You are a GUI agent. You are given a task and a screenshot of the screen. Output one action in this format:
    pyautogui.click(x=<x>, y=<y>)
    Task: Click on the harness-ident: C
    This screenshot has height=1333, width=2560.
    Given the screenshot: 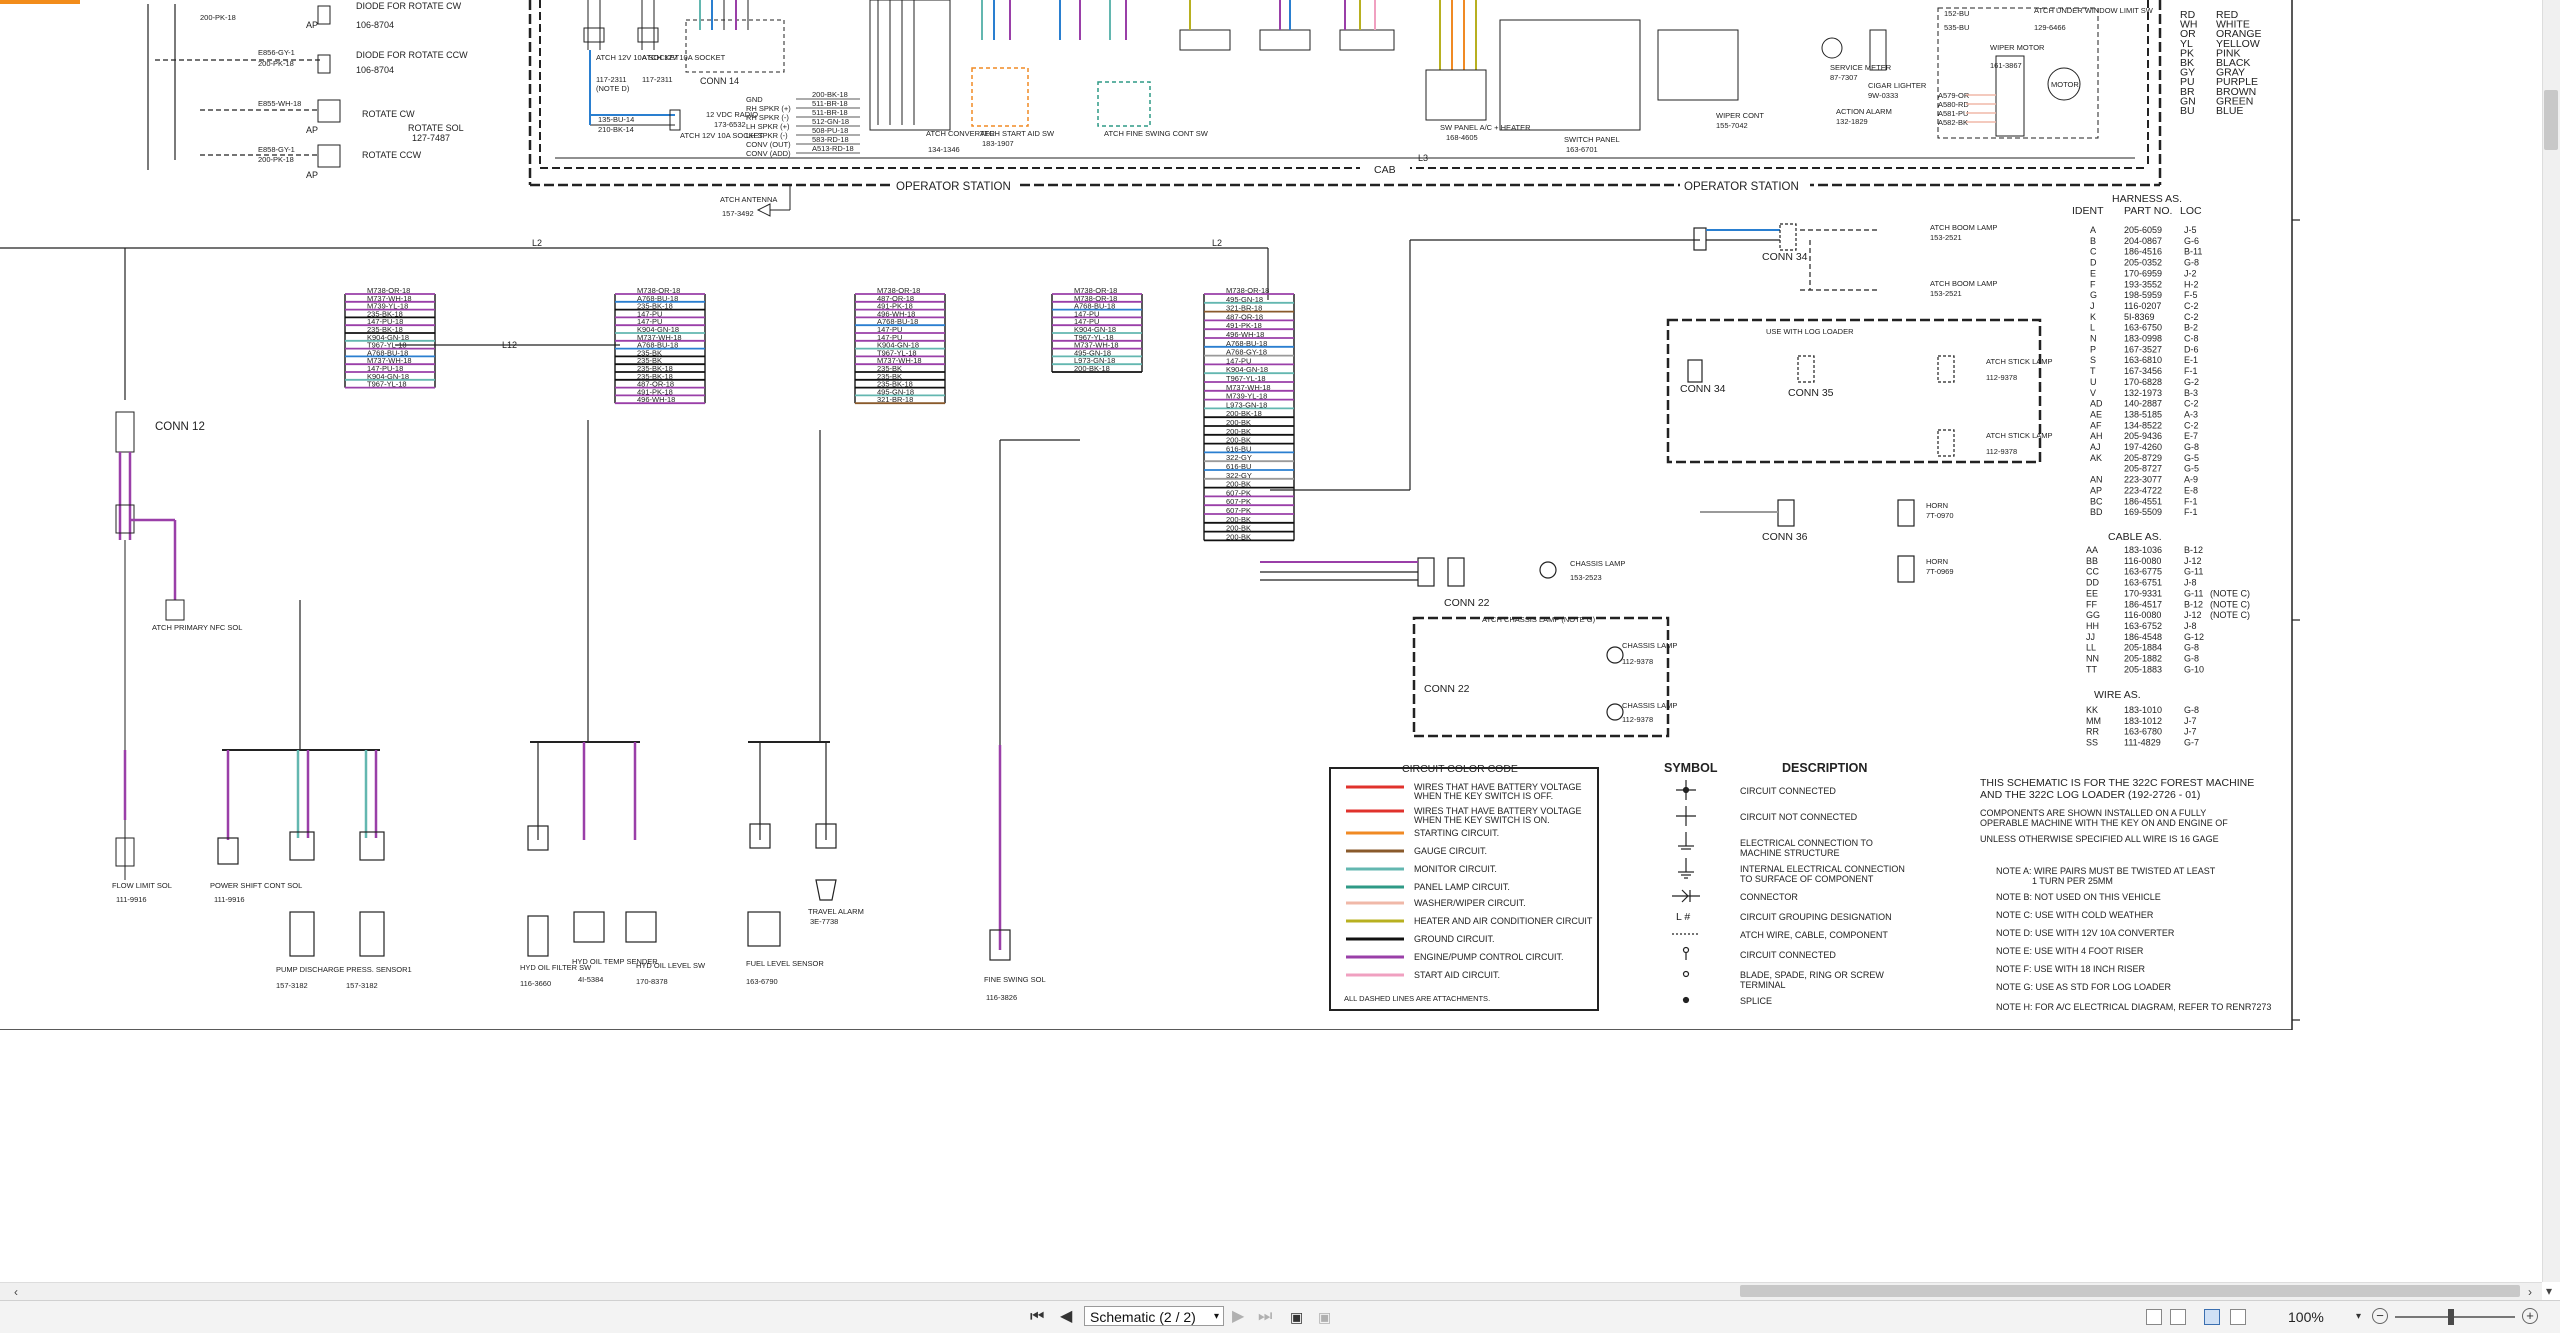 What is the action you would take?
    pyautogui.click(x=2093, y=252)
    